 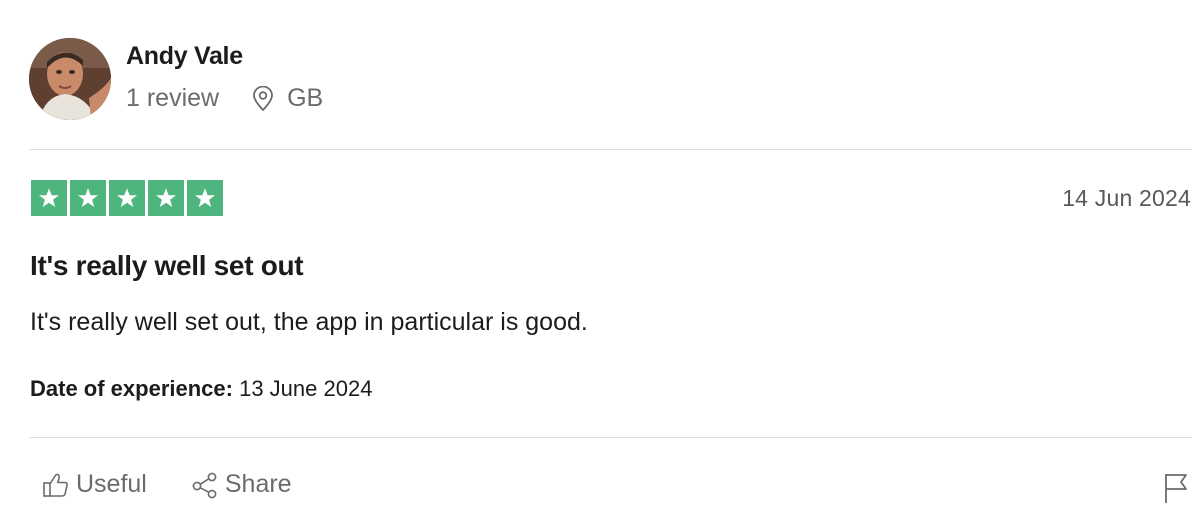 I want to click on review-actions: Useful Share, so click(x=167, y=484).